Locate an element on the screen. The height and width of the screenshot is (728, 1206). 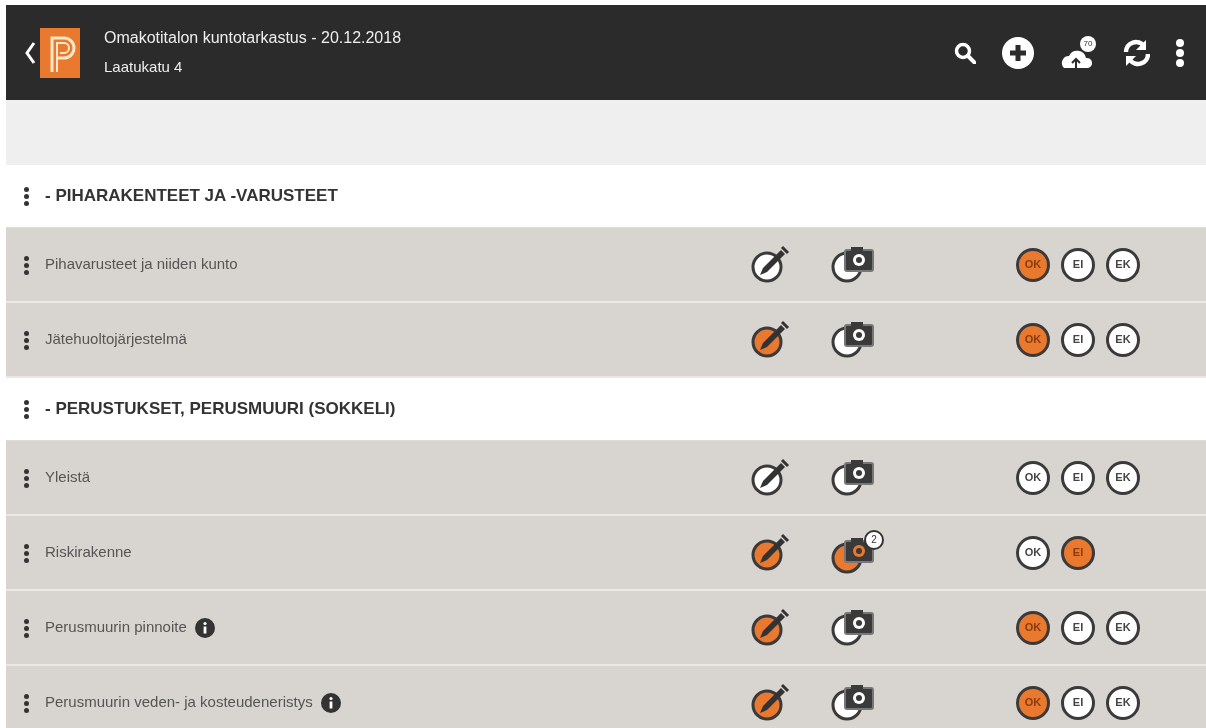
search-button is located at coordinates (965, 52).